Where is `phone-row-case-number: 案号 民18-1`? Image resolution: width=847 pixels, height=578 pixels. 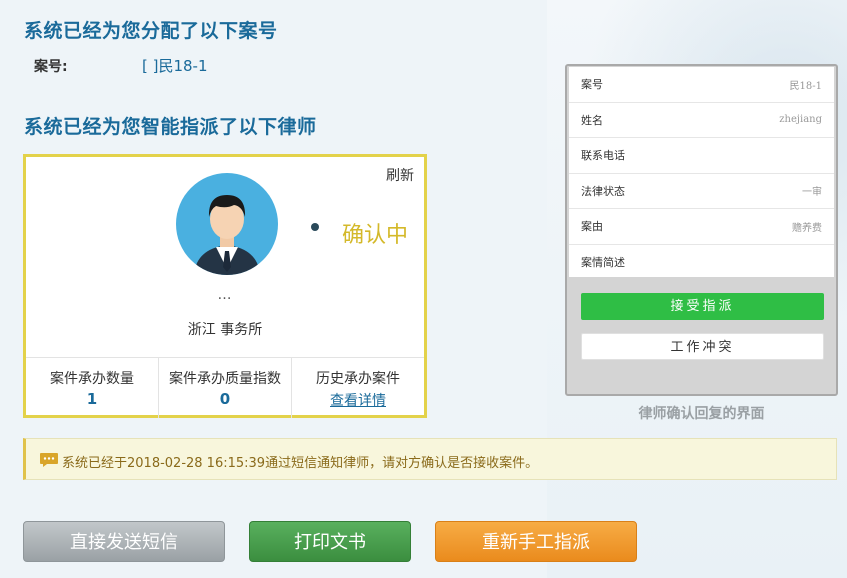 phone-row-case-number: 案号 民18-1 is located at coordinates (701, 85).